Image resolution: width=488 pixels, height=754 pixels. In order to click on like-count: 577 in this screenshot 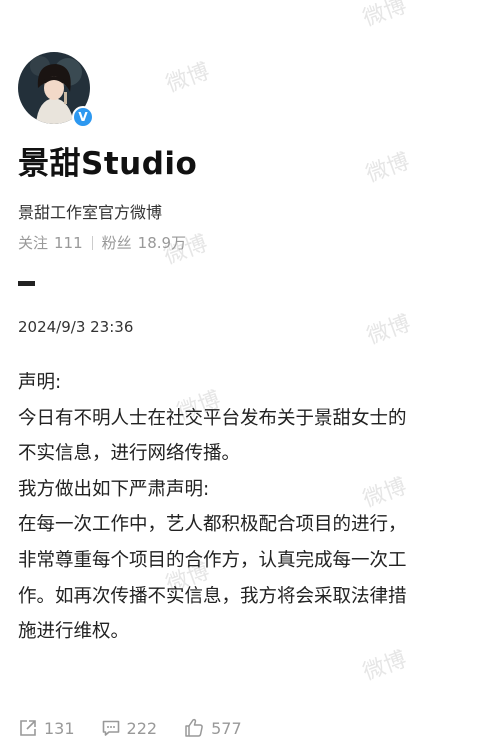, I will do `click(226, 728)`.